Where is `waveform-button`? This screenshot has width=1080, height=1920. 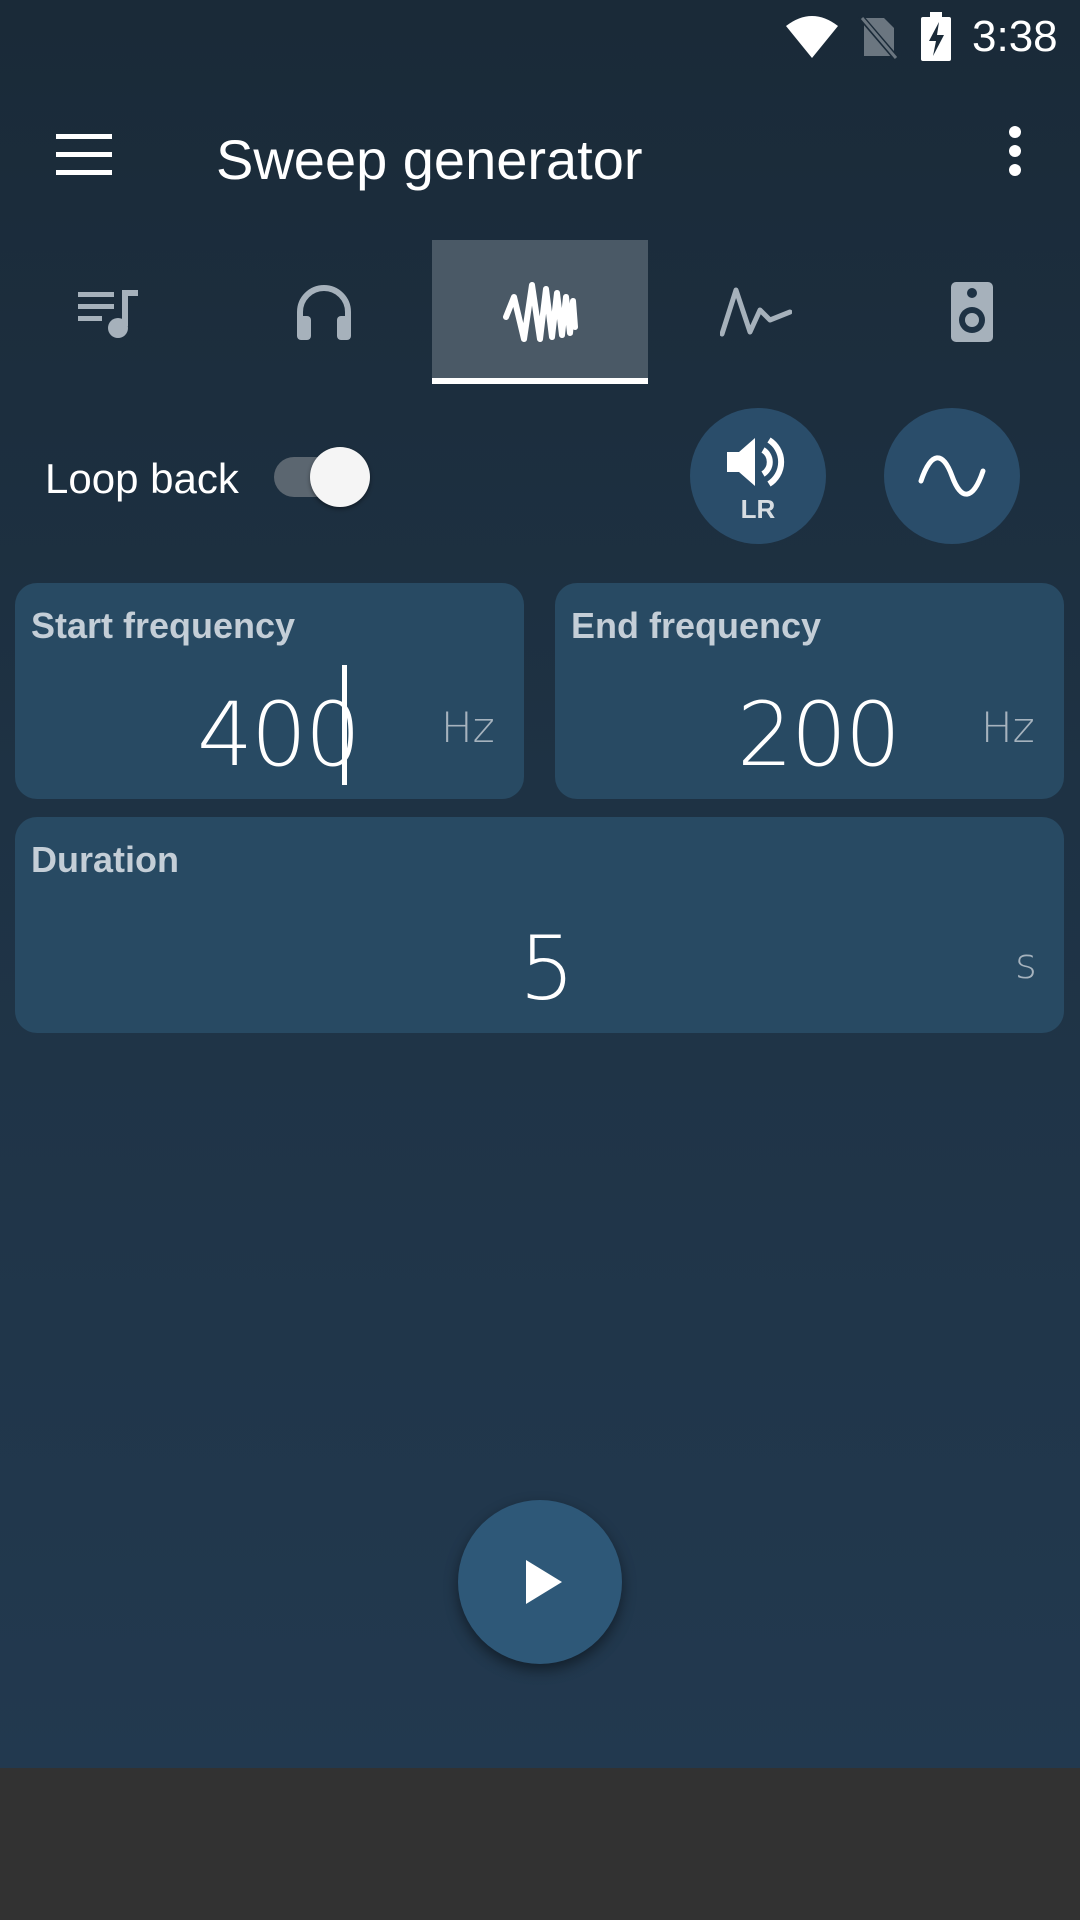
waveform-button is located at coordinates (952, 476).